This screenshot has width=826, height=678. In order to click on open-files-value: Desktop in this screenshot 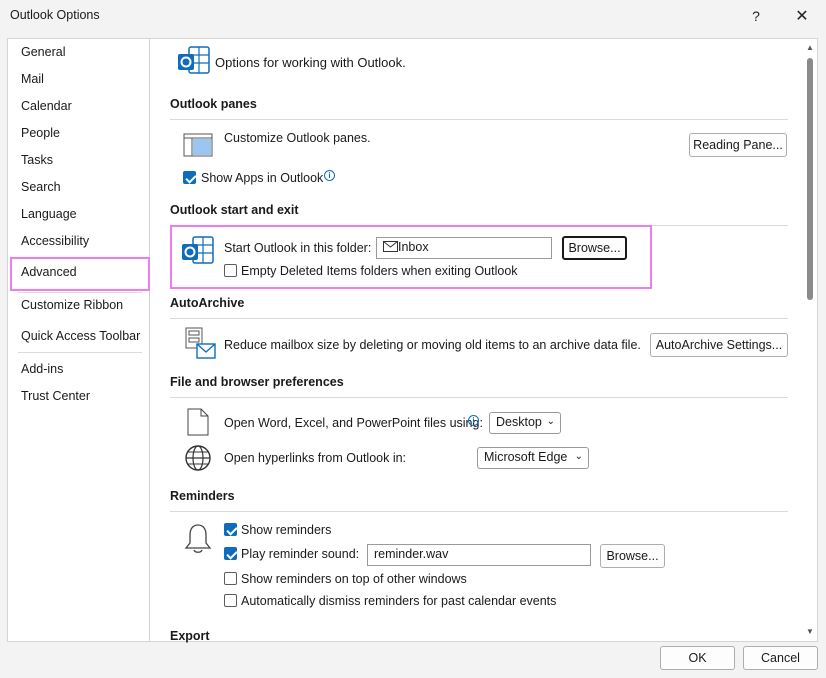, I will do `click(519, 422)`.